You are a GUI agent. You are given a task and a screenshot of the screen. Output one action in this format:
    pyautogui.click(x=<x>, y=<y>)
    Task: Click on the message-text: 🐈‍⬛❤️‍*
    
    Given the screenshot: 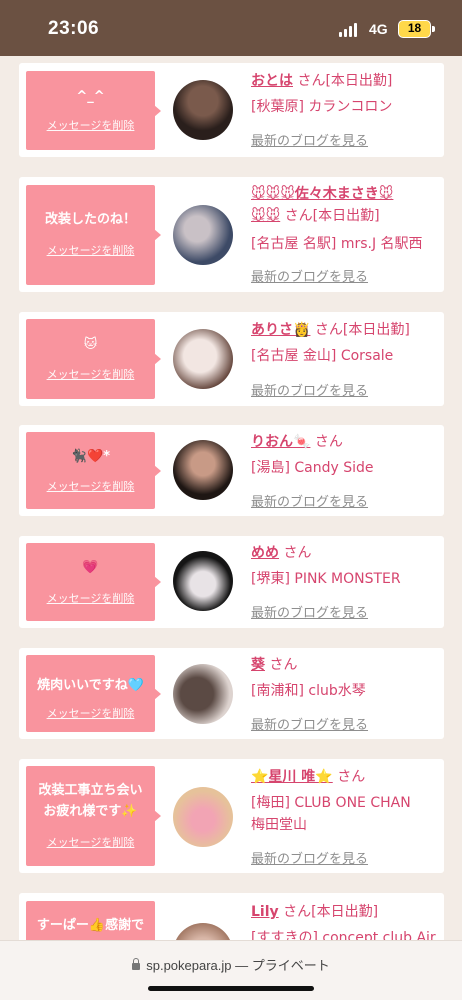 What is the action you would take?
    pyautogui.click(x=90, y=456)
    